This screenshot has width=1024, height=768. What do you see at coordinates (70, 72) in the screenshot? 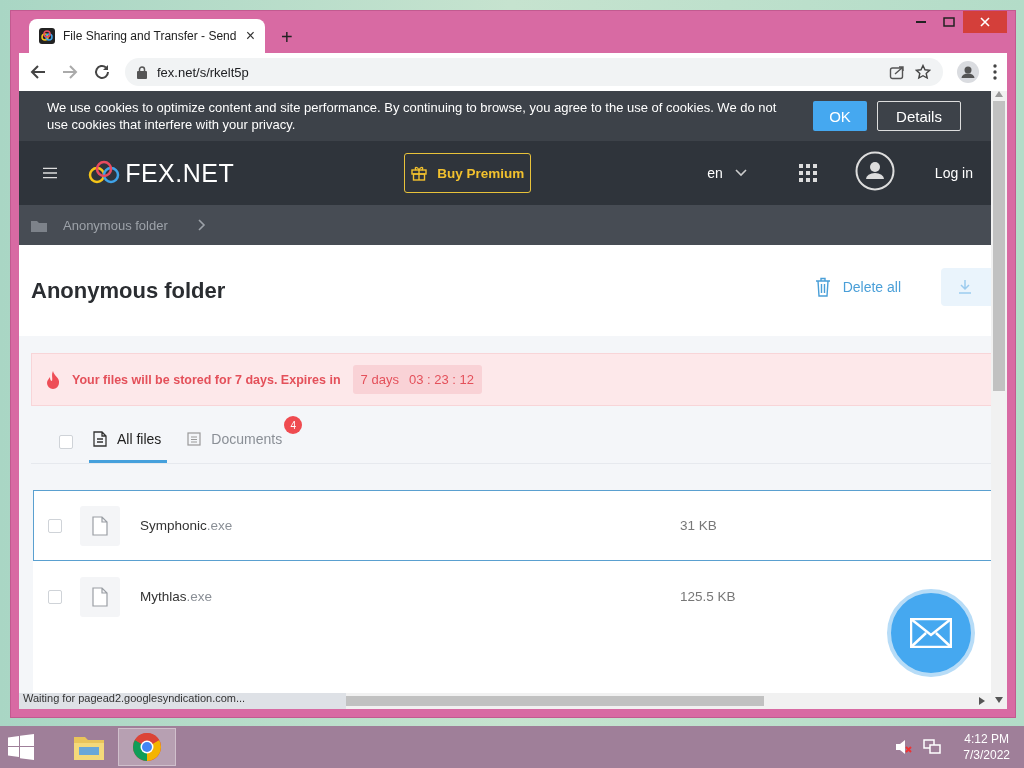
I see `forward-icon` at bounding box center [70, 72].